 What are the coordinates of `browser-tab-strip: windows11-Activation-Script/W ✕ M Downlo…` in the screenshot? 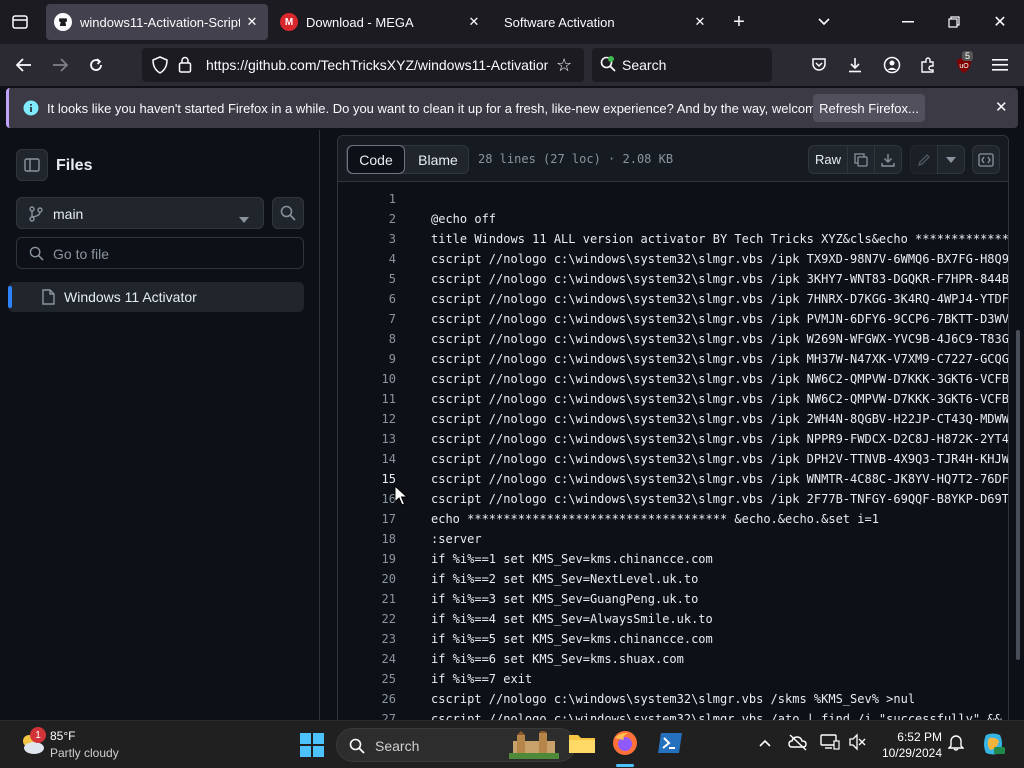 It's located at (512, 22).